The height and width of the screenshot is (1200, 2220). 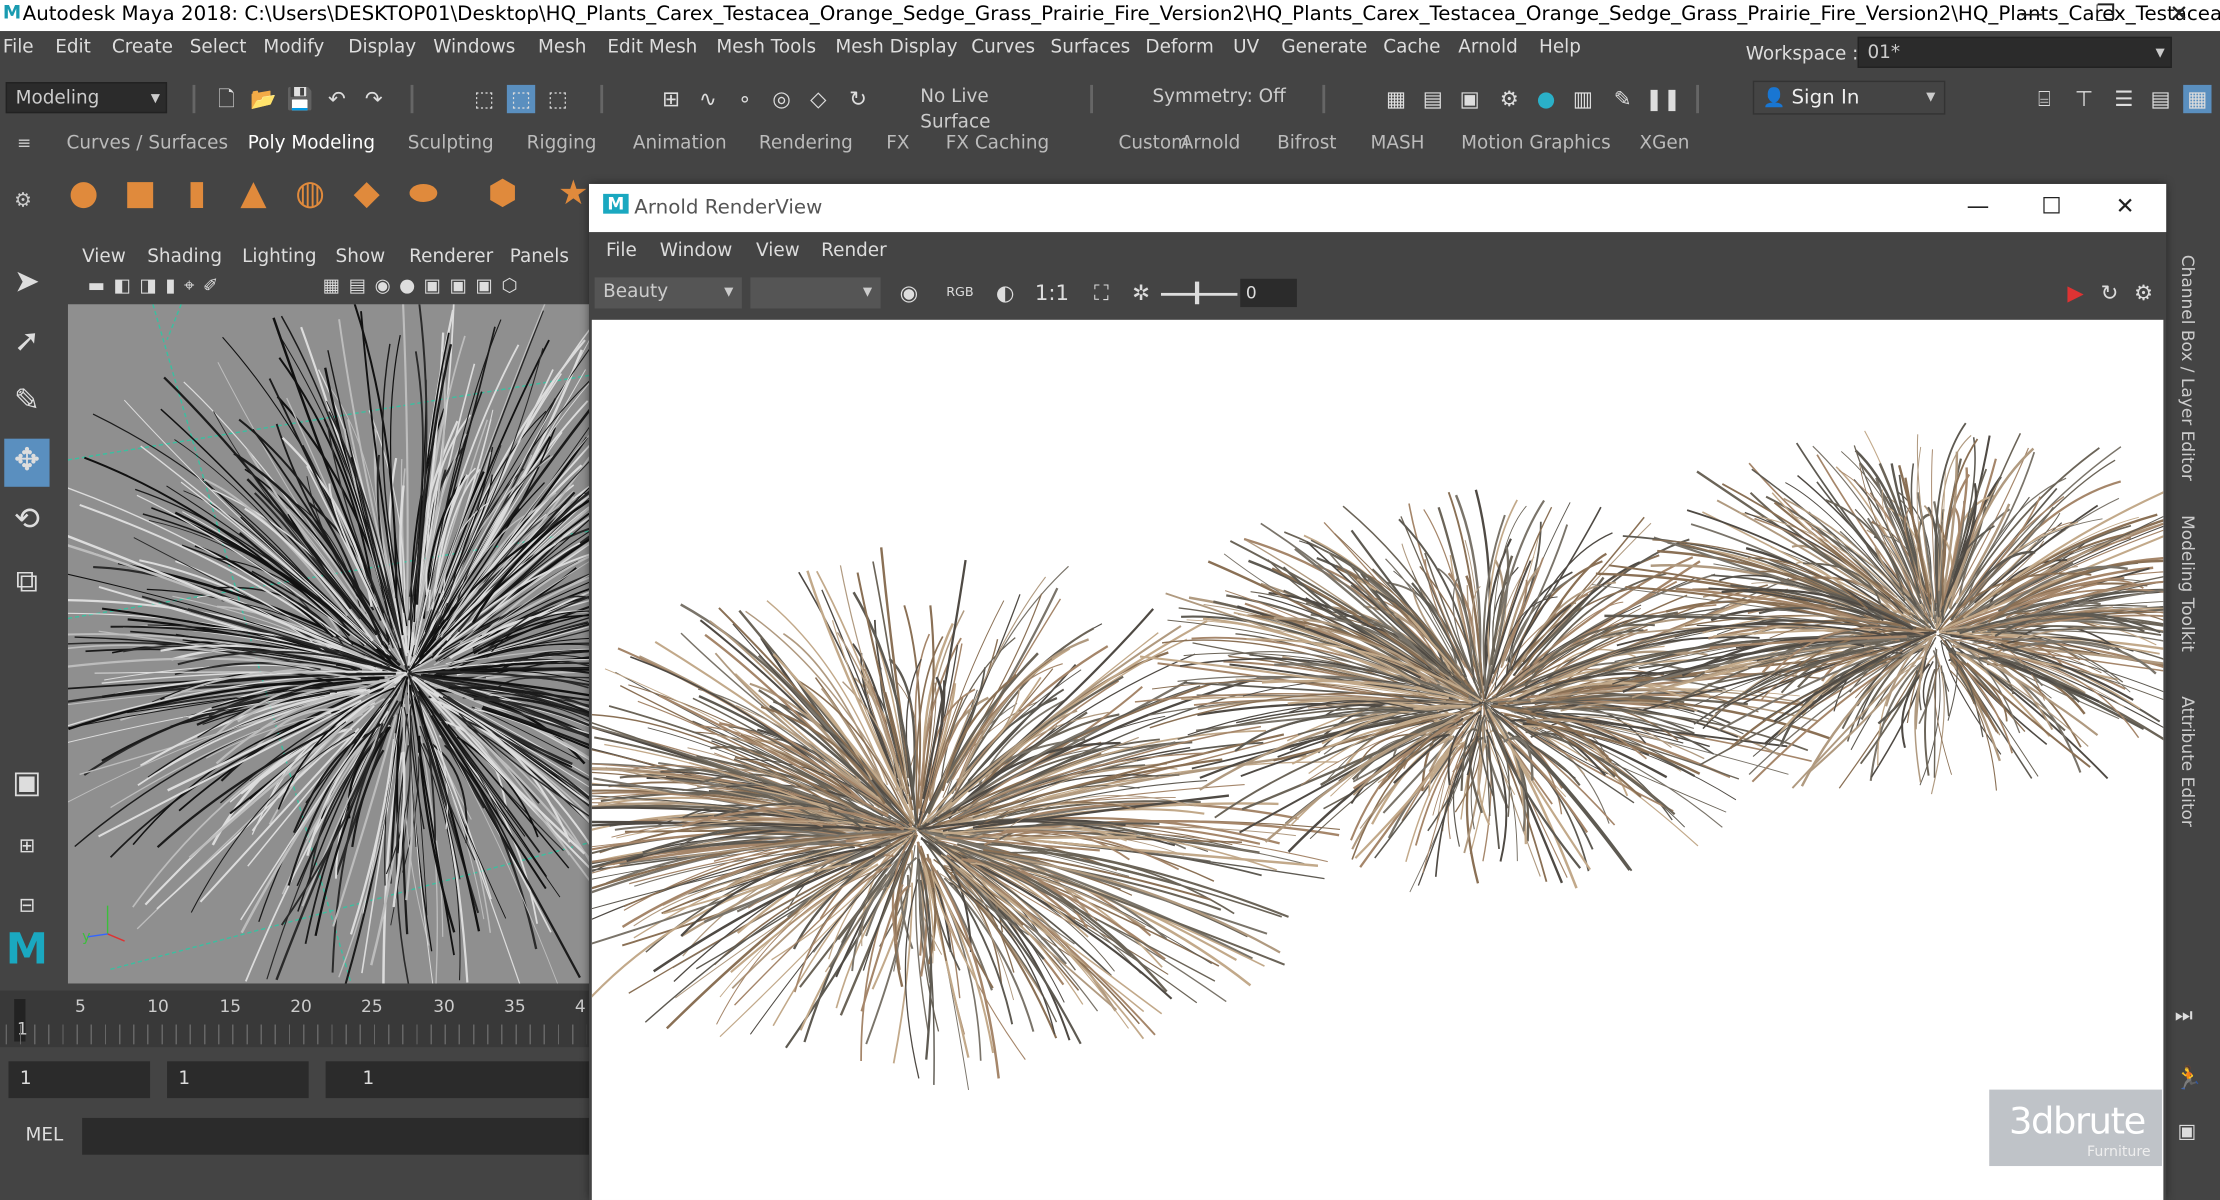 What do you see at coordinates (2044, 99) in the screenshot?
I see `modeling-toolkit-icon: ⌸` at bounding box center [2044, 99].